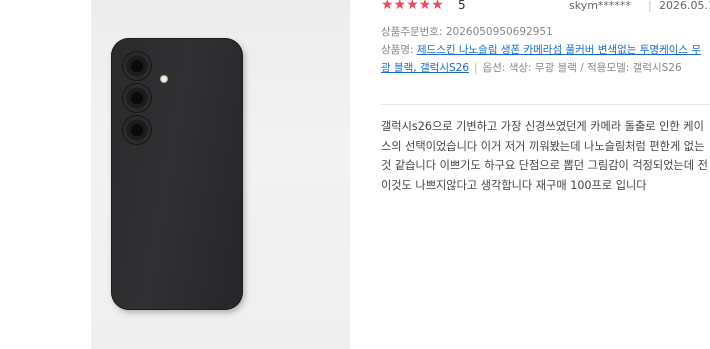 This screenshot has width=710, height=349. I want to click on order-number: 2026050950692951, so click(499, 32).